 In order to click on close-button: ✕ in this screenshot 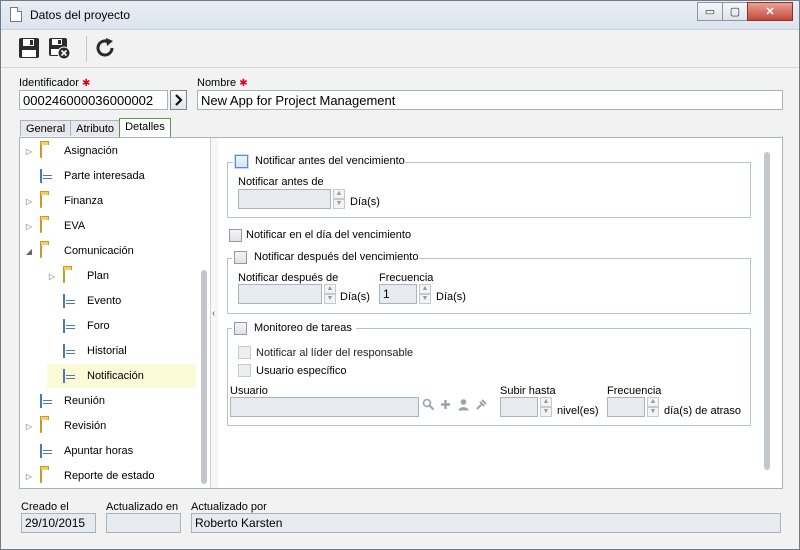, I will do `click(770, 11)`.